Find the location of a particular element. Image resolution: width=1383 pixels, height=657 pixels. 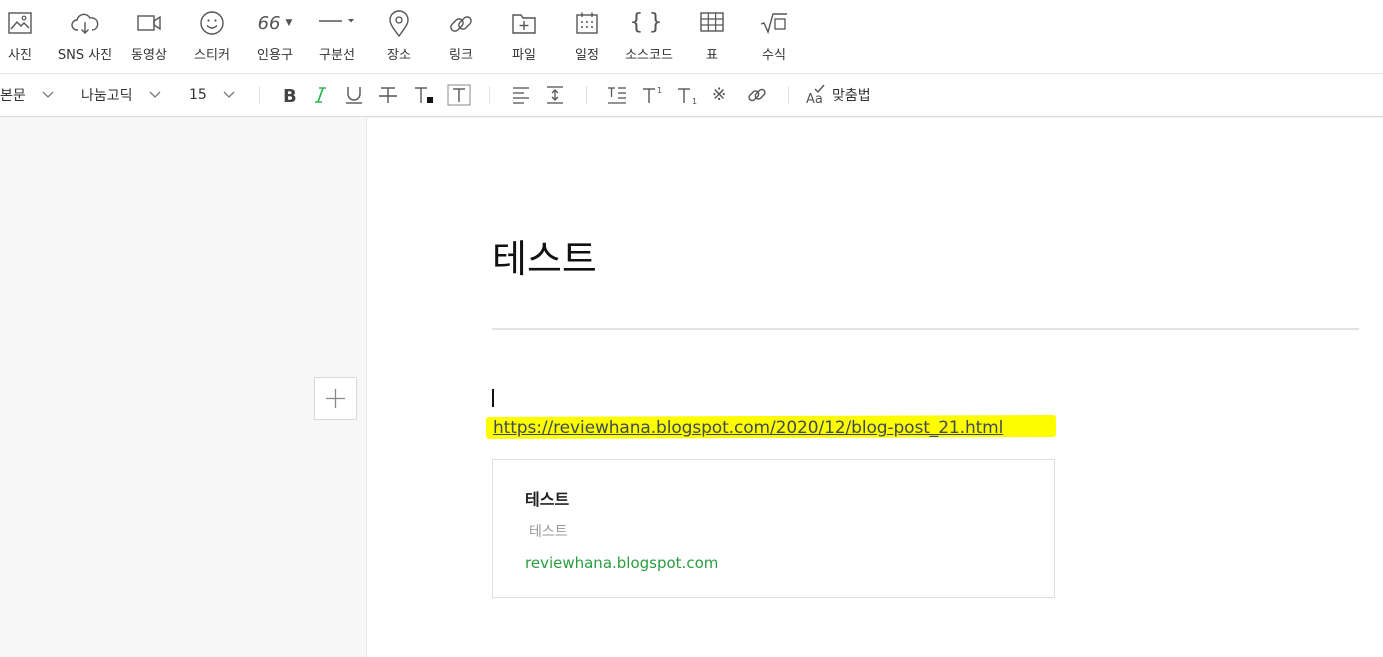

insert-divider-button: 구분선 is located at coordinates (337, 36).